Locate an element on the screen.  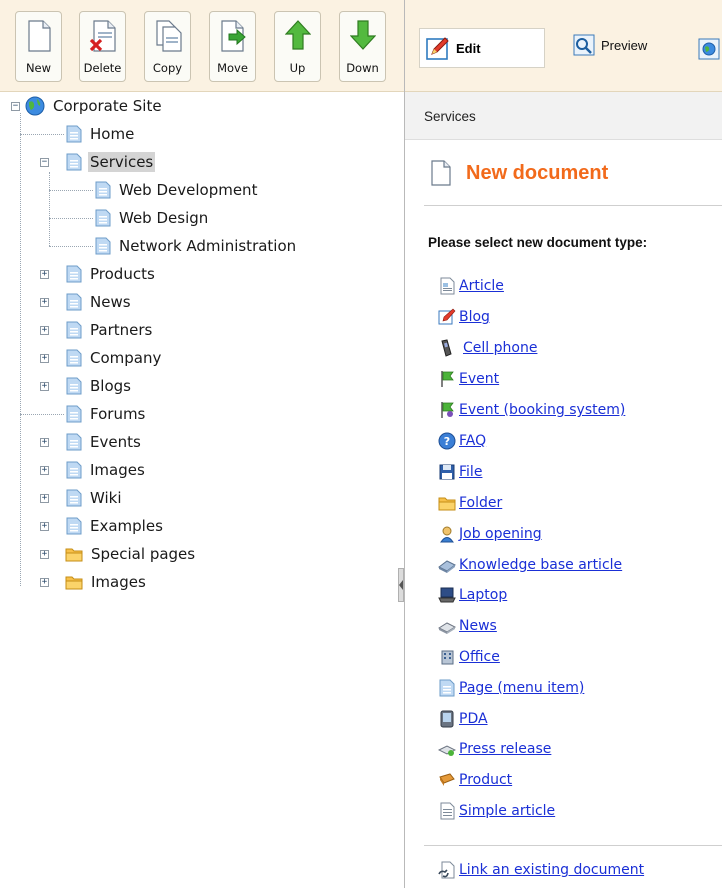
edit-mode-button: Edit is located at coordinates (482, 48).